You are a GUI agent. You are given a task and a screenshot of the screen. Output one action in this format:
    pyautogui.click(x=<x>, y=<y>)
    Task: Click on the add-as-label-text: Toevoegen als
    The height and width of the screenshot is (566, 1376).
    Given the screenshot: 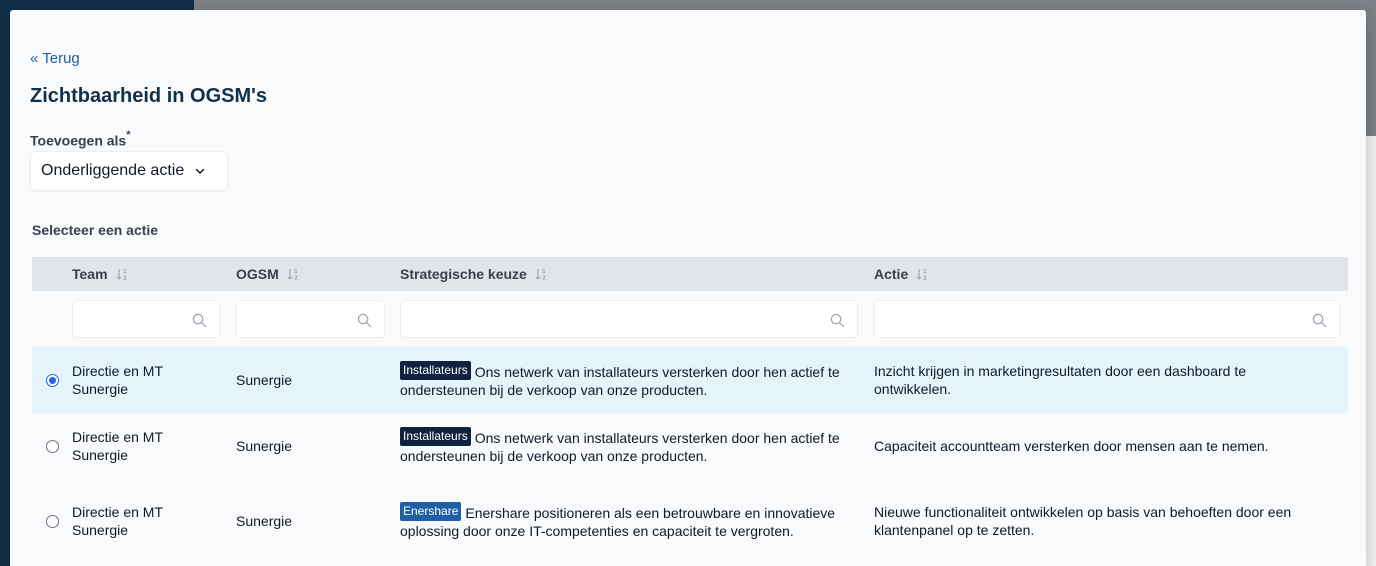 What is the action you would take?
    pyautogui.click(x=78, y=140)
    